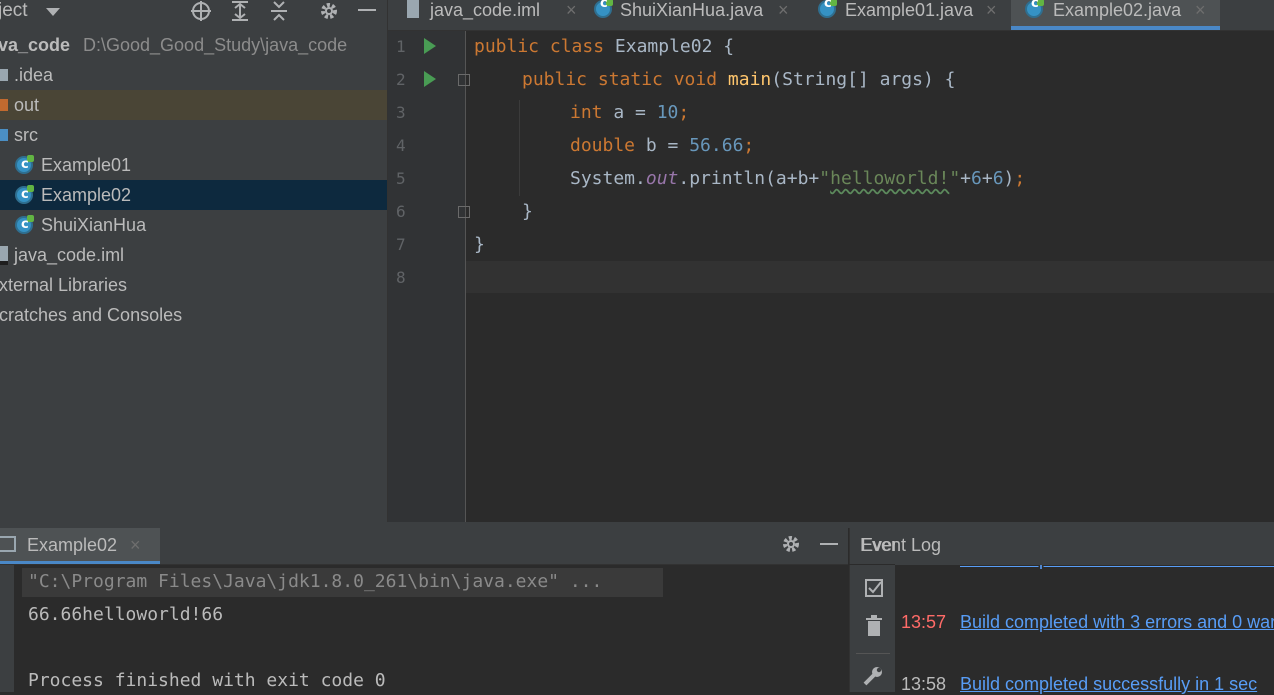 The width and height of the screenshot is (1274, 695). I want to click on tree-item-label: cratches and Consoles, so click(91, 315).